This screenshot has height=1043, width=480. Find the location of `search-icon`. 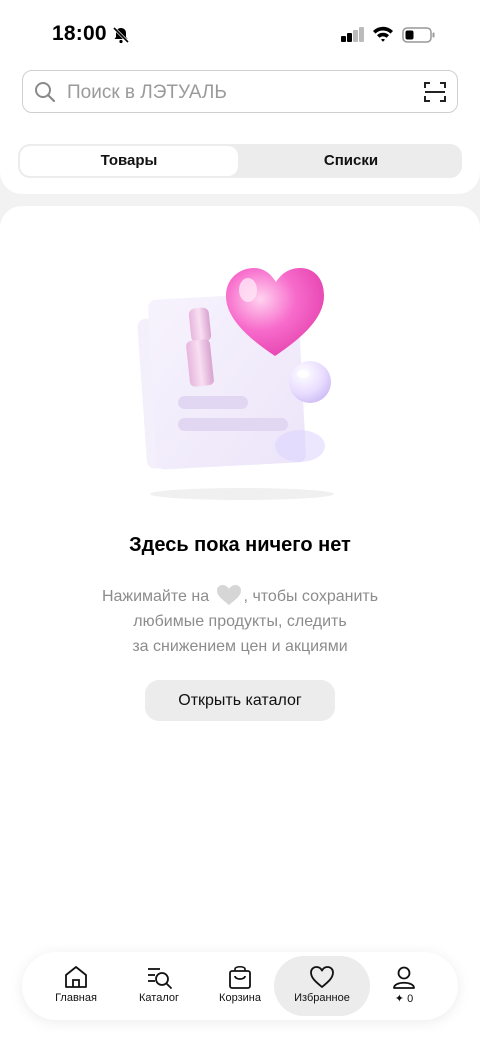

search-icon is located at coordinates (45, 92).